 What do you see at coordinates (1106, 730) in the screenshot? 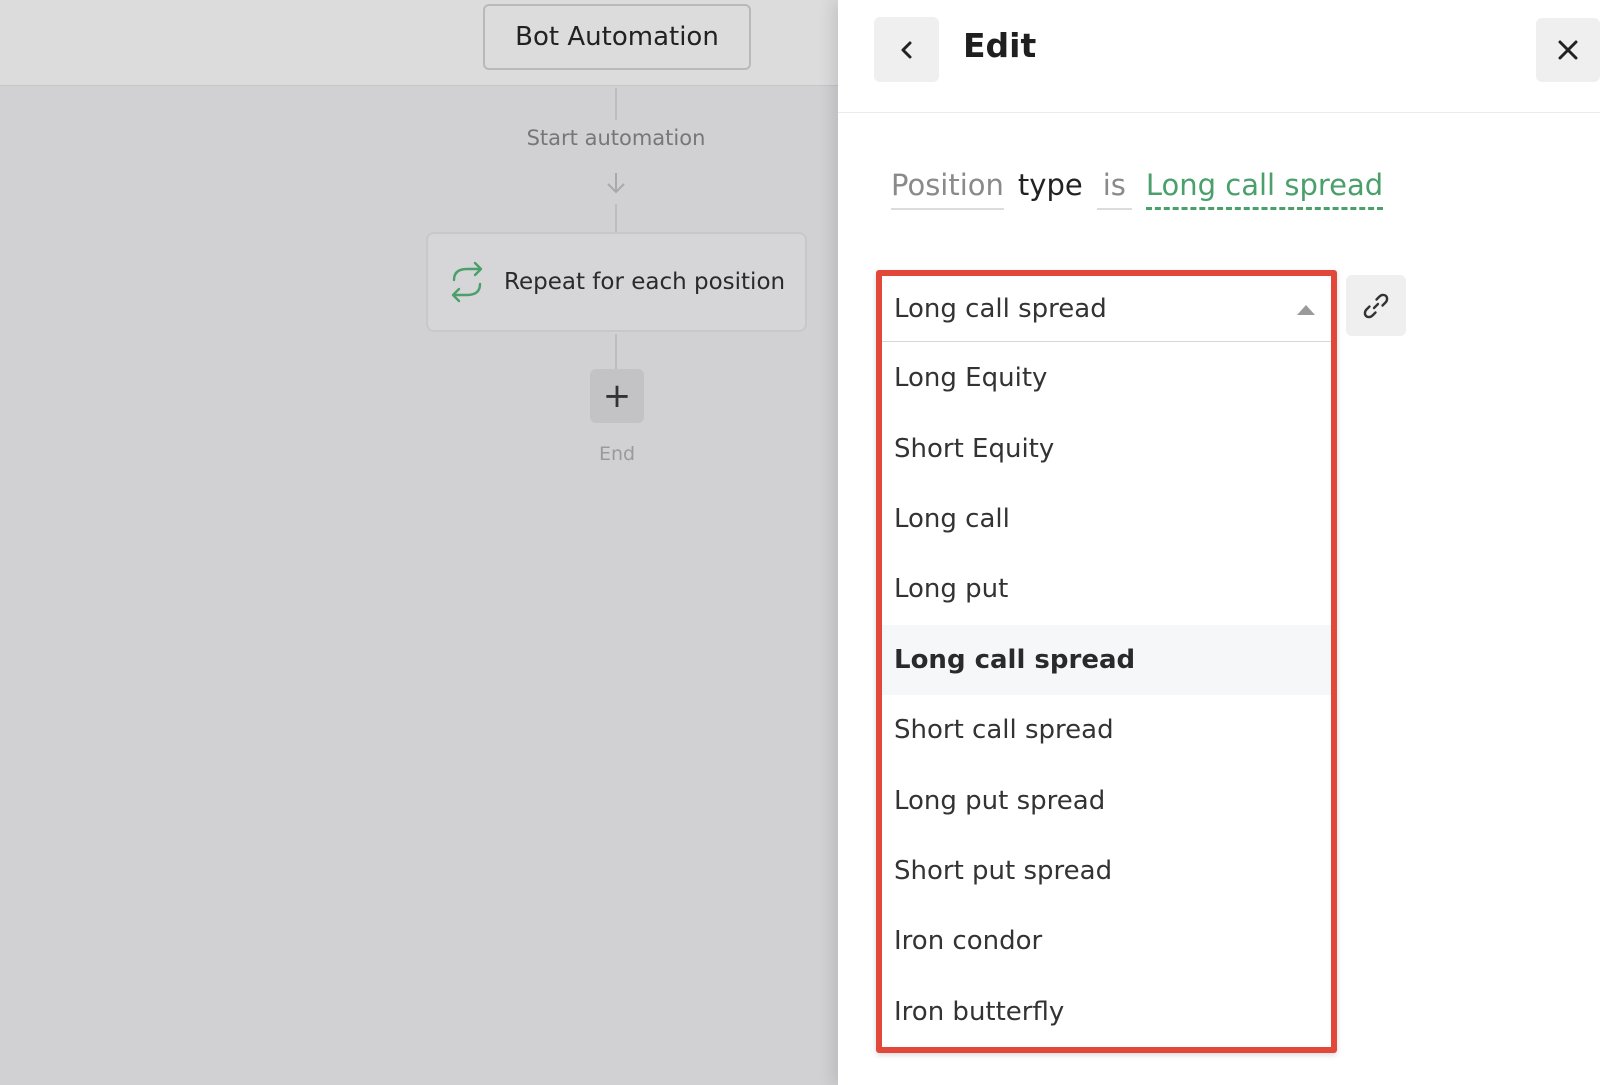
I see `dropdown-option: Short call spread` at bounding box center [1106, 730].